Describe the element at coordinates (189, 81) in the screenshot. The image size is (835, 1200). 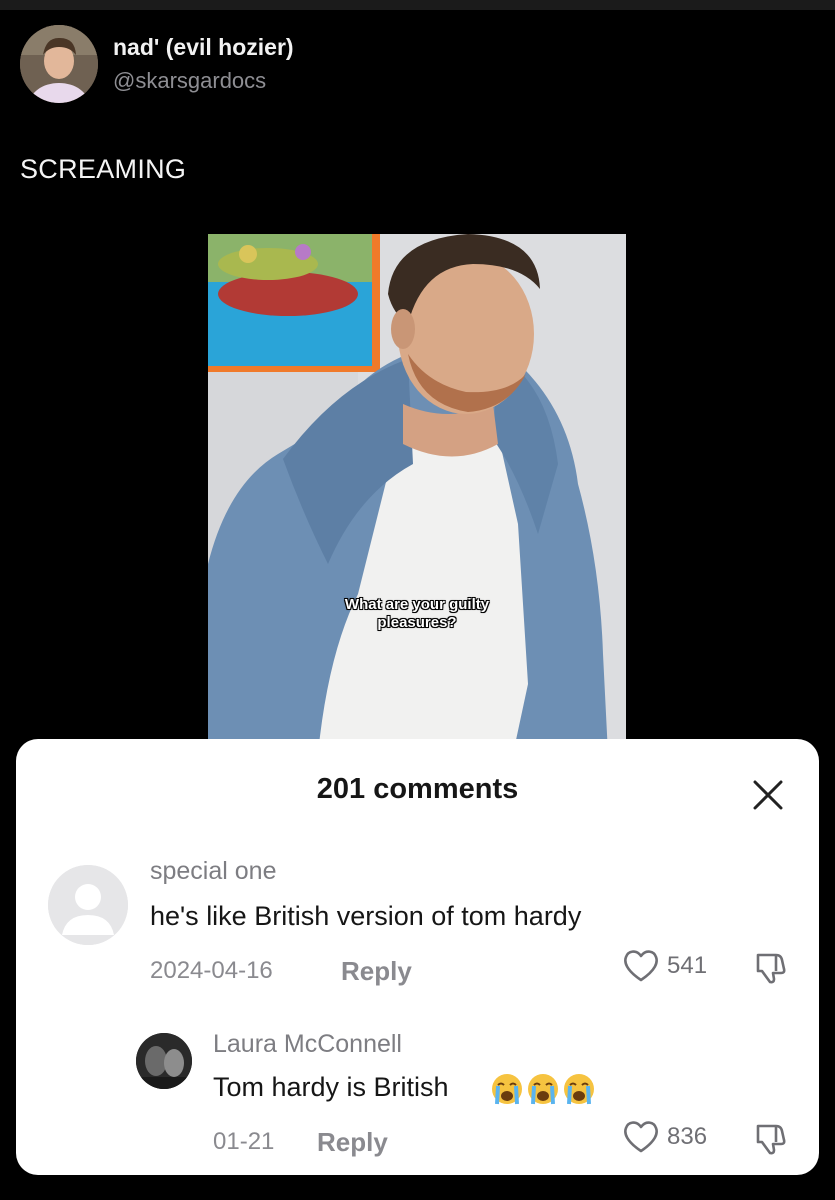
I see `author-handle: @skarsgardocs` at that location.